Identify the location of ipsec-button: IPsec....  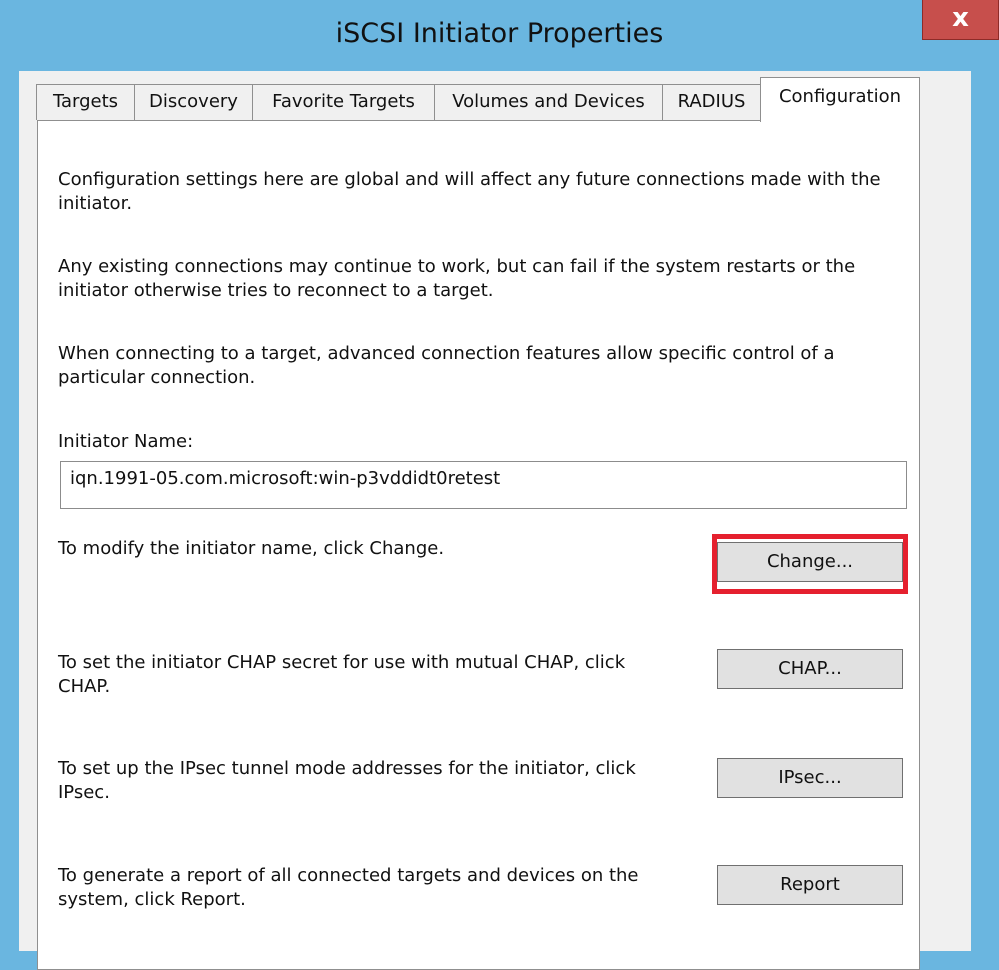
(810, 778).